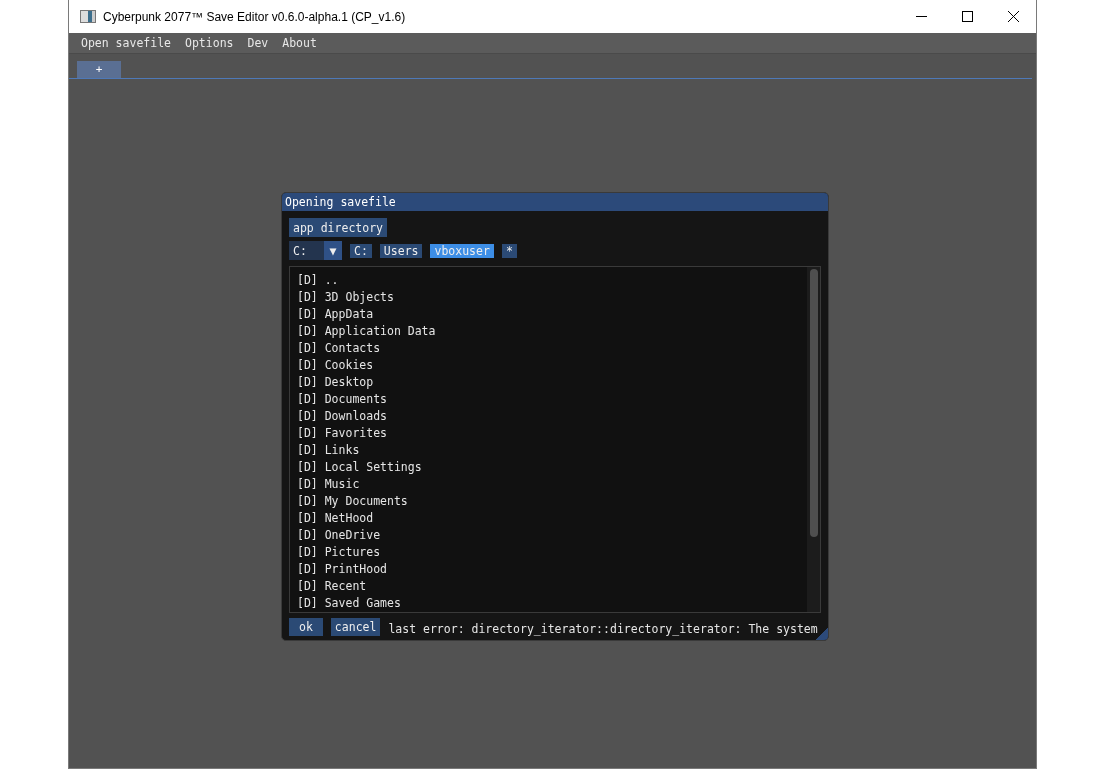 The image size is (1107, 769). What do you see at coordinates (209, 43) in the screenshot?
I see `menu-item: Options` at bounding box center [209, 43].